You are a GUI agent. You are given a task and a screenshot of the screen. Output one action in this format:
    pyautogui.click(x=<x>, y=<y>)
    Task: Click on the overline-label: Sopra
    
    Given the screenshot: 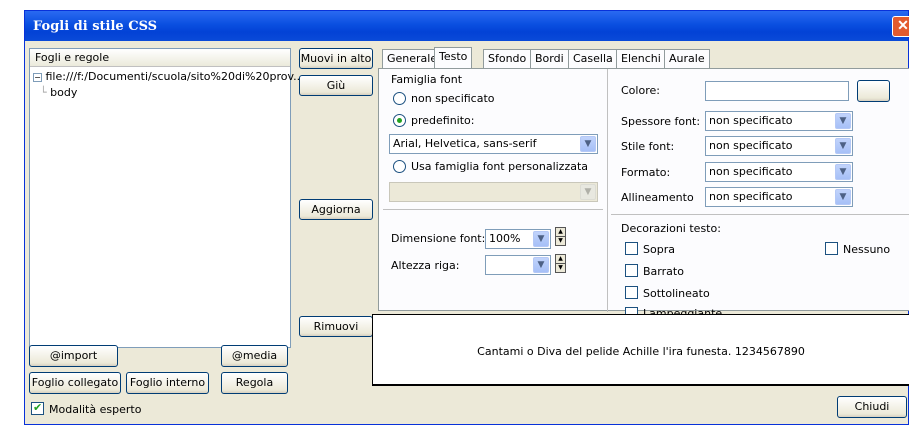 What is the action you would take?
    pyautogui.click(x=659, y=249)
    